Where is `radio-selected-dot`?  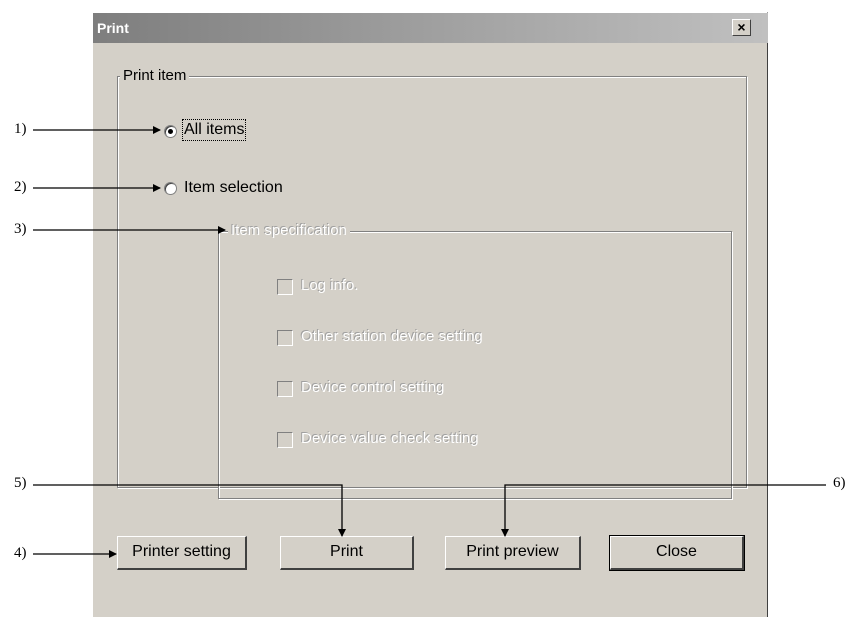 radio-selected-dot is located at coordinates (170, 131).